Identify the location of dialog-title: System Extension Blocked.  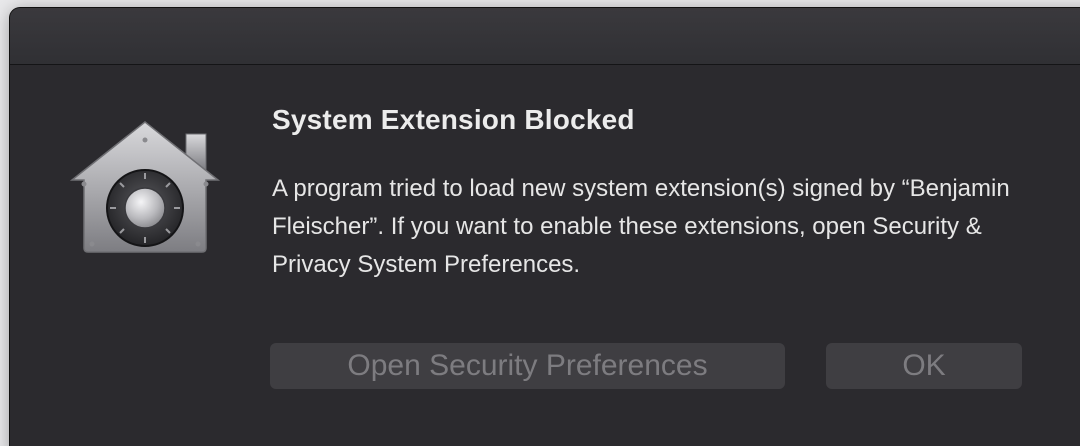
(453, 119).